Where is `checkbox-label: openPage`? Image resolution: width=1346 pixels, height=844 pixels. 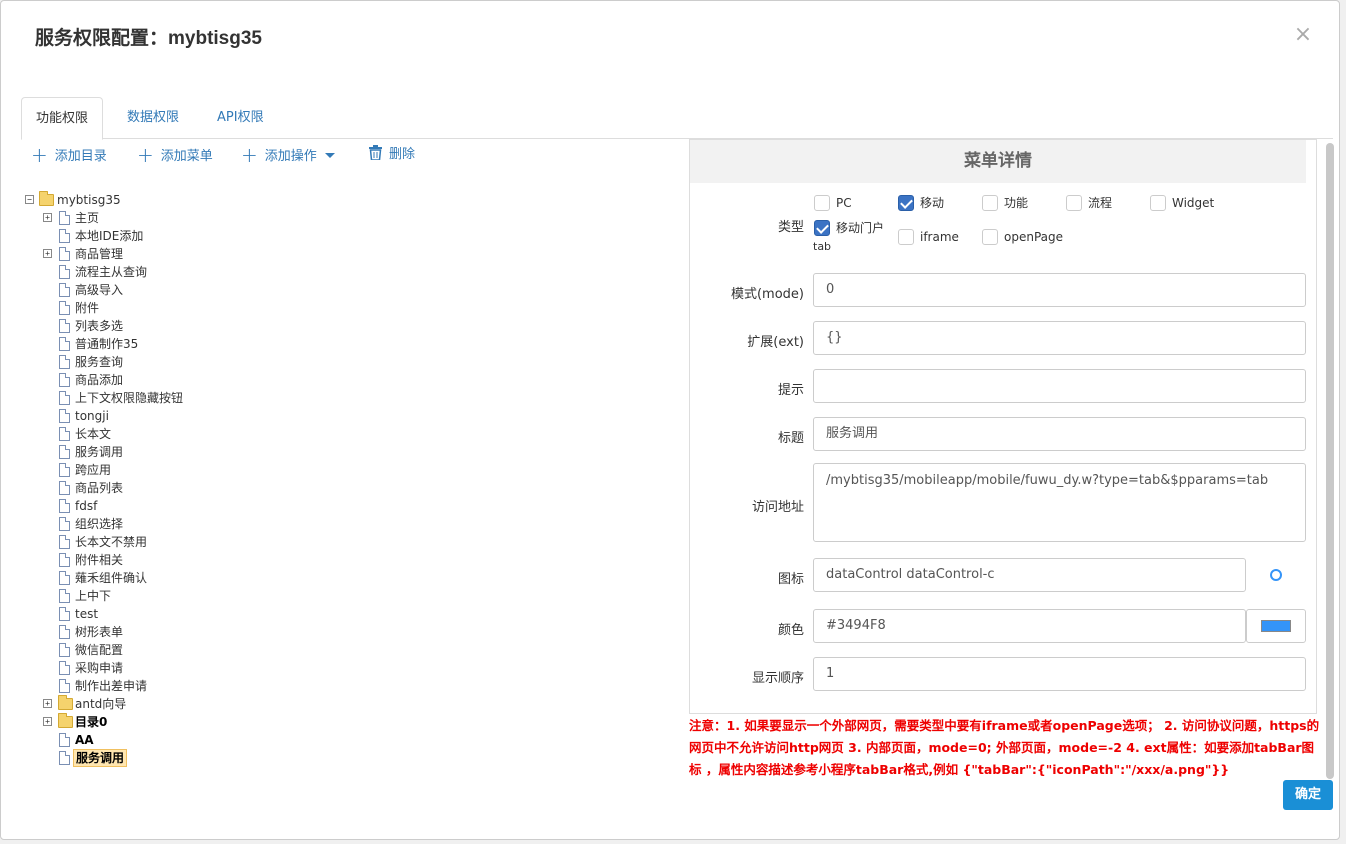 checkbox-label: openPage is located at coordinates (1033, 237).